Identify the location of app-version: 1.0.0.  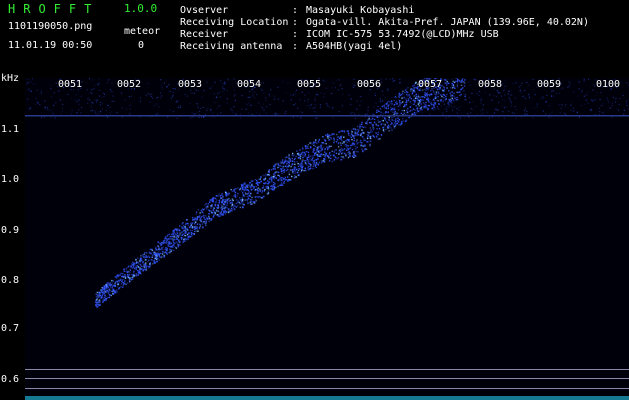
(141, 8).